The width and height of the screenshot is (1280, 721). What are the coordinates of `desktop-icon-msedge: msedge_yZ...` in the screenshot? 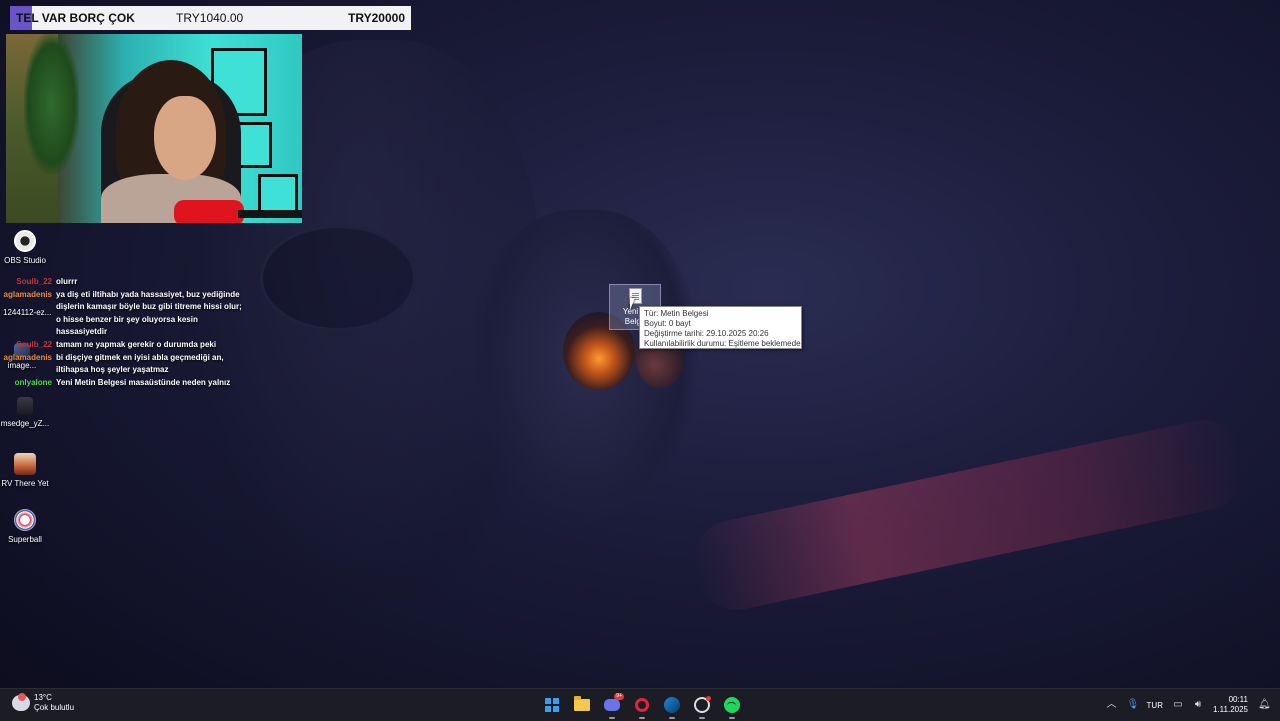 It's located at (30, 412).